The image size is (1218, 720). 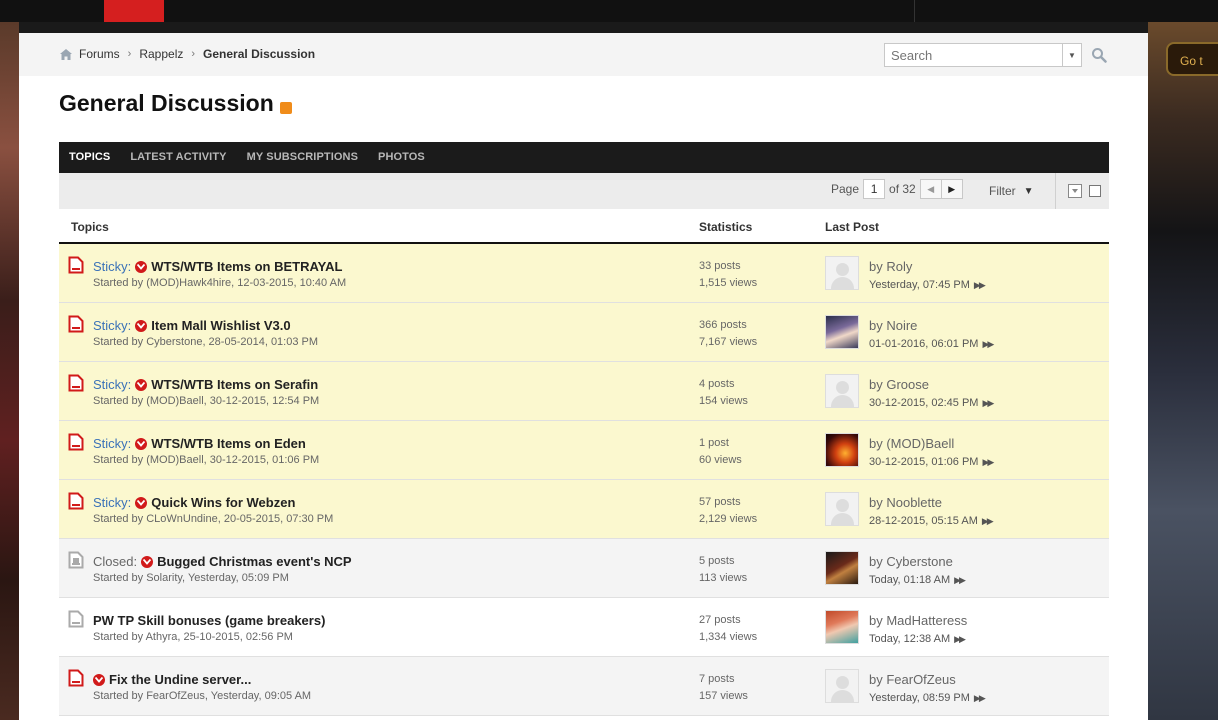 I want to click on last-post-author: by MadHatteress, so click(x=918, y=620).